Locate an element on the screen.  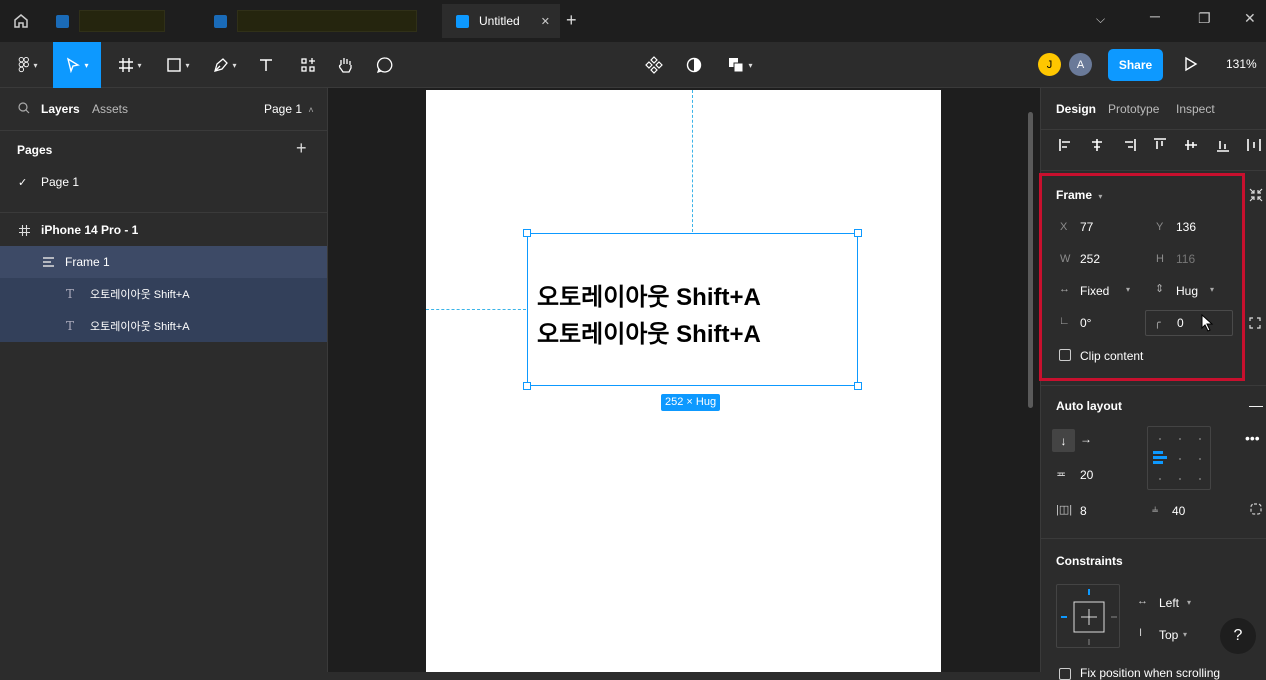
layer-row-iphone: iPhone 14 Pro - 1 is located at coordinates (163, 230).